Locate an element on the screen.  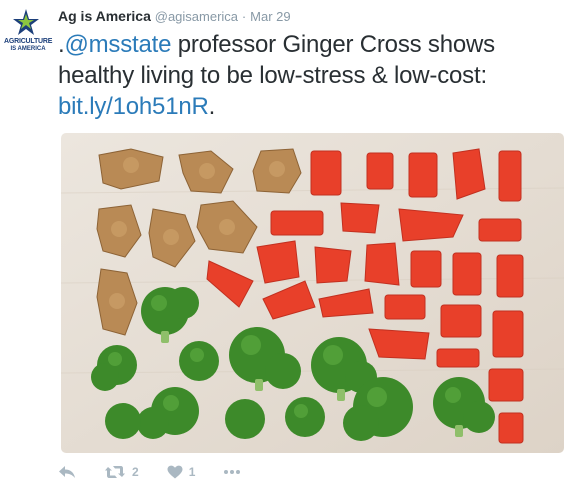
more-button is located at coordinates (232, 472).